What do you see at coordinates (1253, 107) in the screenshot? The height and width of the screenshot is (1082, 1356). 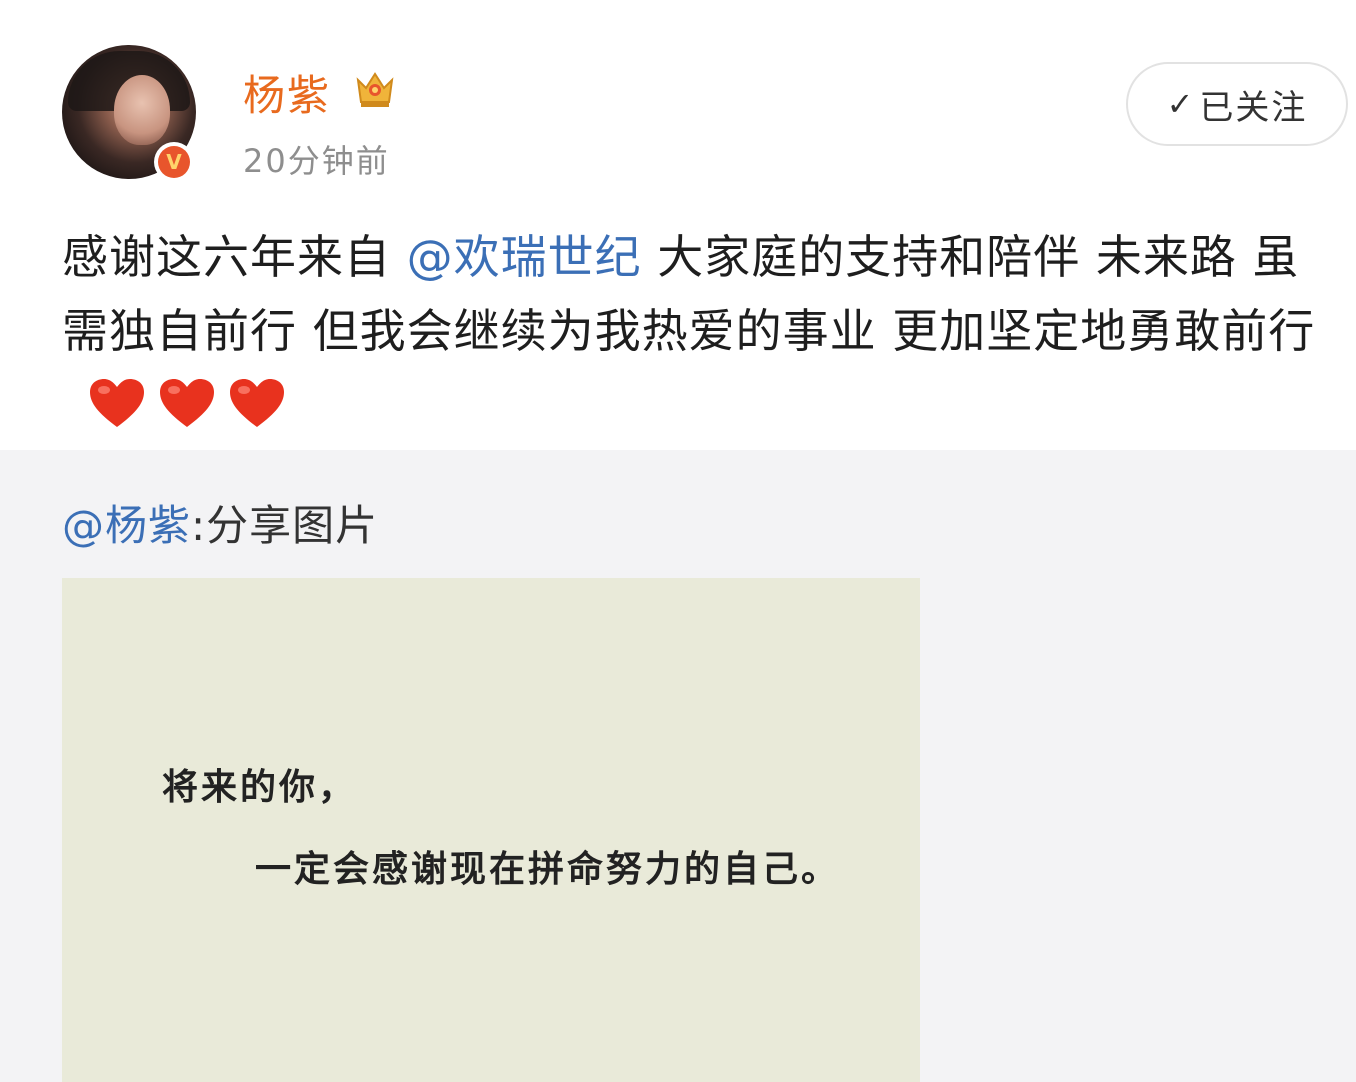 I see `follow-label: 已关注` at bounding box center [1253, 107].